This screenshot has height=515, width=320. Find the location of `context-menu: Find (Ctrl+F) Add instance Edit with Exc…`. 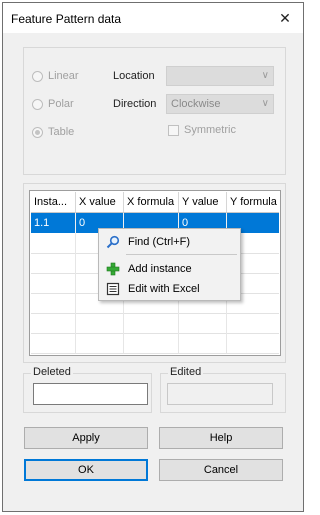

context-menu: Find (Ctrl+F) Add instance Edit with Exc… is located at coordinates (169, 264).